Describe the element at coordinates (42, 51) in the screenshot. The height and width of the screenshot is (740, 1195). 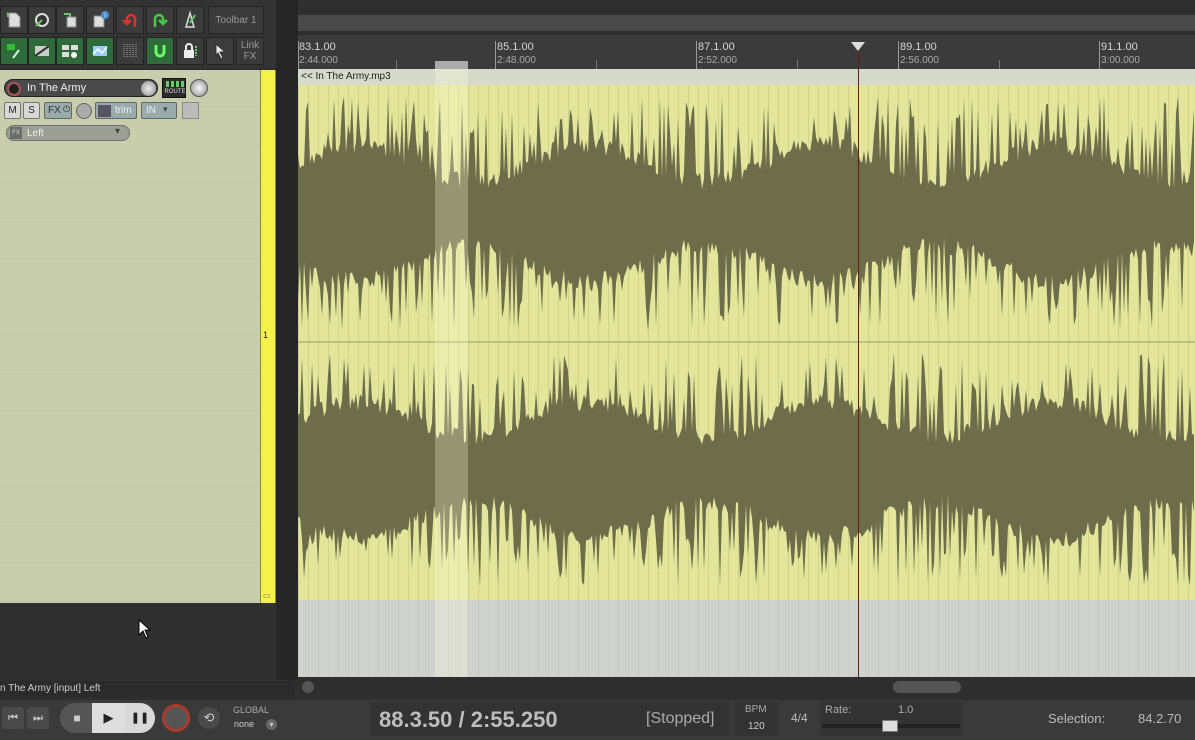
I see `ripple-edit-icon` at that location.